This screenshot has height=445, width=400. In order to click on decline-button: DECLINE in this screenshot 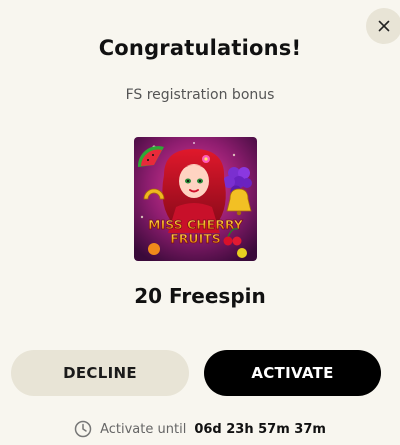, I will do `click(100, 373)`.